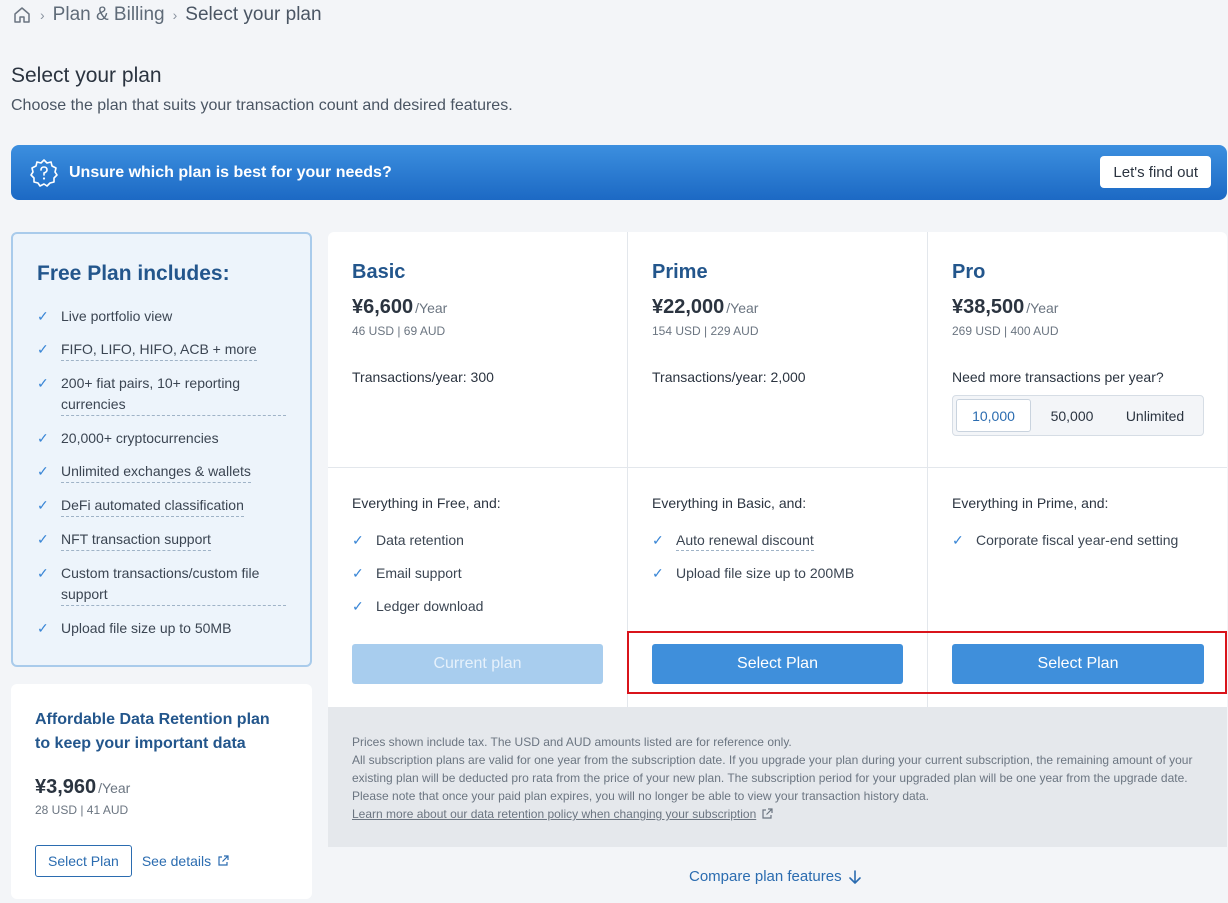 The height and width of the screenshot is (903, 1228). Describe the element at coordinates (765, 573) in the screenshot. I see `feature-label: Upload file size up to 200MB` at that location.